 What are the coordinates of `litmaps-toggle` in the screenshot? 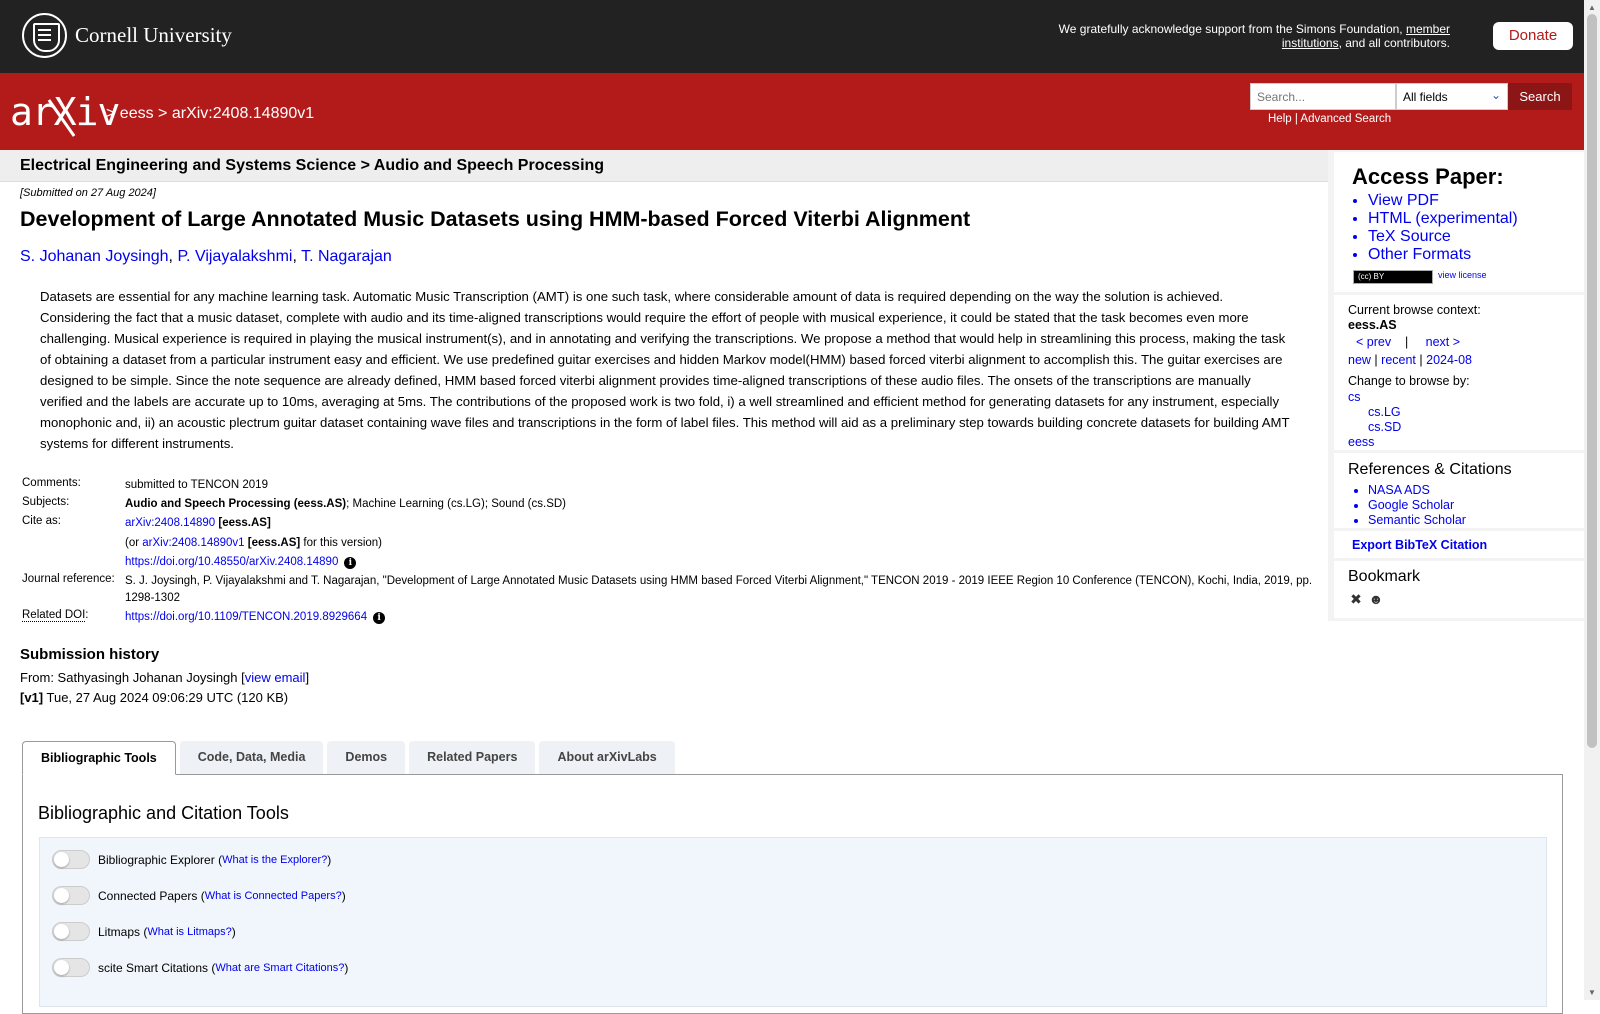 It's located at (71, 931).